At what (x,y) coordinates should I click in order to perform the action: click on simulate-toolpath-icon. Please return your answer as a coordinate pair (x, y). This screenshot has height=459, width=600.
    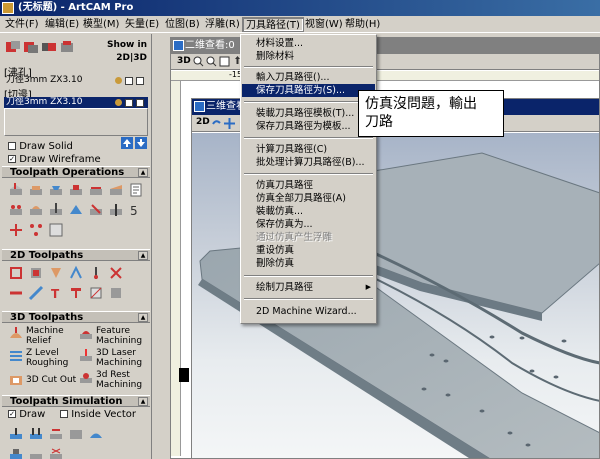
    Looking at the image, I should click on (16, 434).